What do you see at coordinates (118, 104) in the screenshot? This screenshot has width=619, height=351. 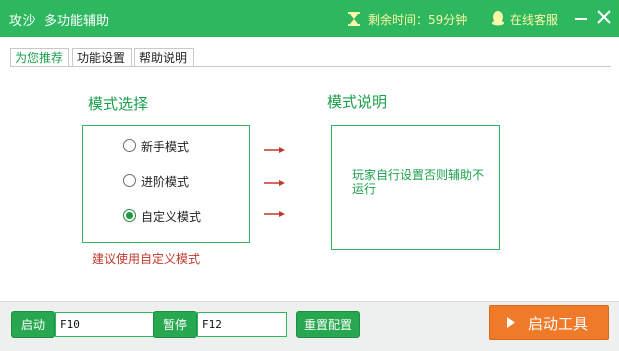 I see `mode-section-title: 模式选择` at bounding box center [118, 104].